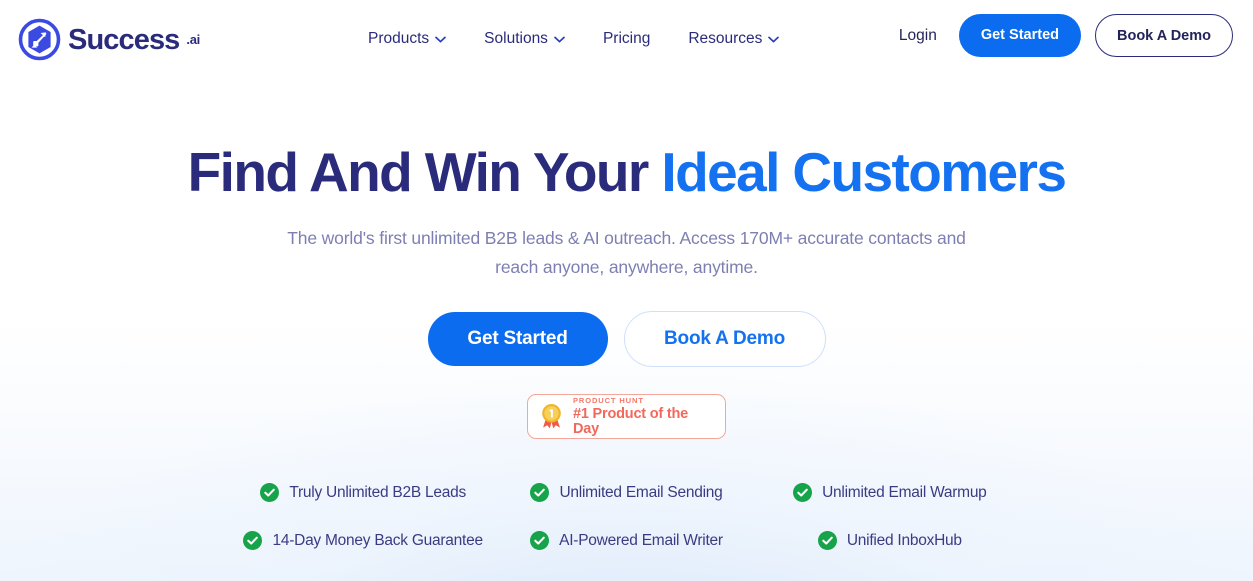 The width and height of the screenshot is (1253, 581). Describe the element at coordinates (516, 38) in the screenshot. I see `nav-label-solutions: Solutions` at that location.